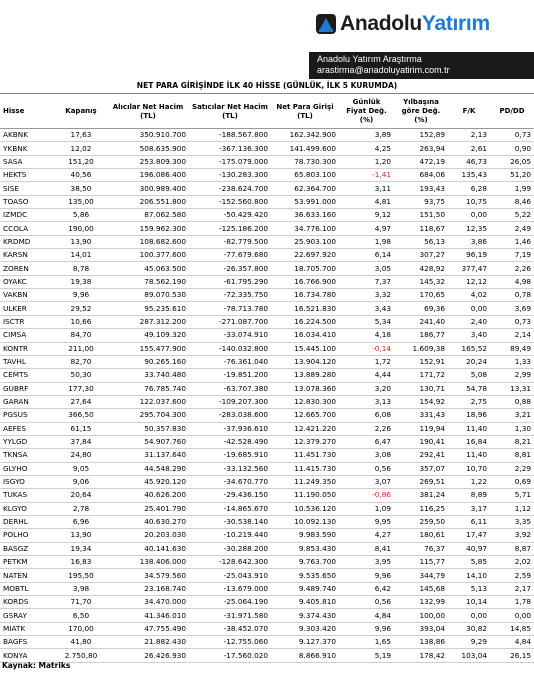  I want to click on cell-net-giris: 62.364.700, so click(305, 188).